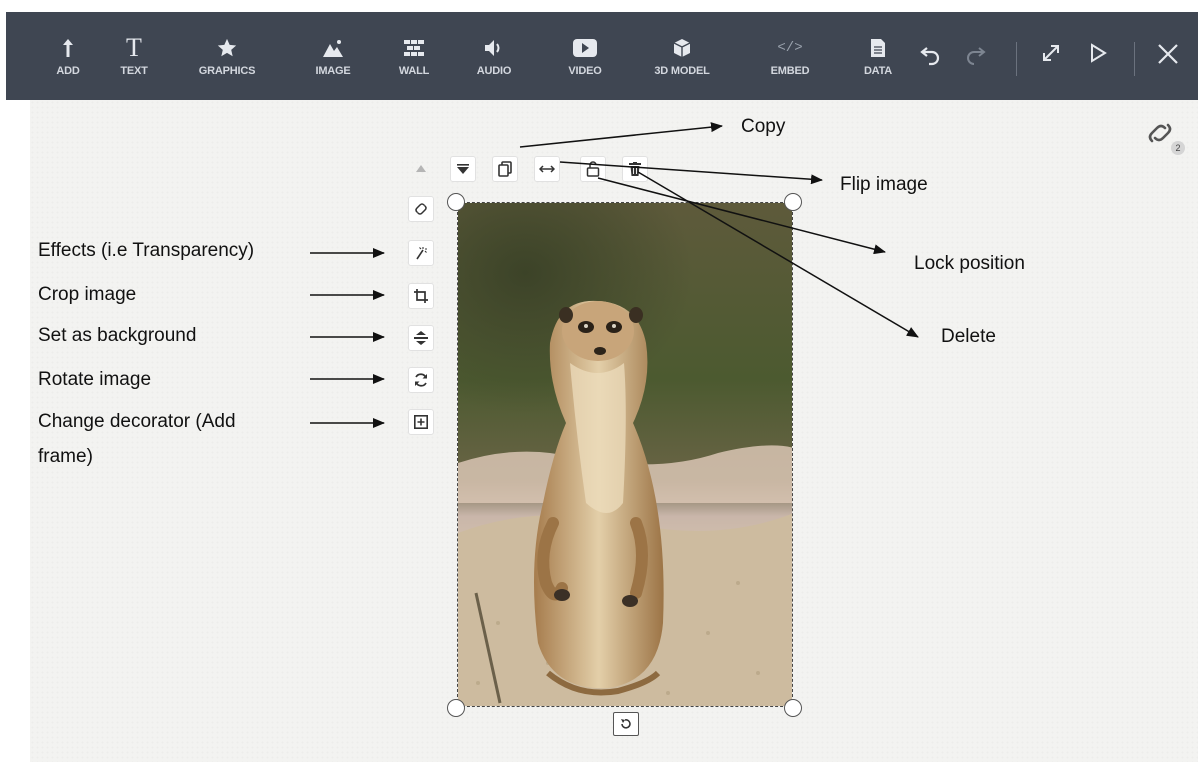  I want to click on annotation-crop: Crop image, so click(87, 294).